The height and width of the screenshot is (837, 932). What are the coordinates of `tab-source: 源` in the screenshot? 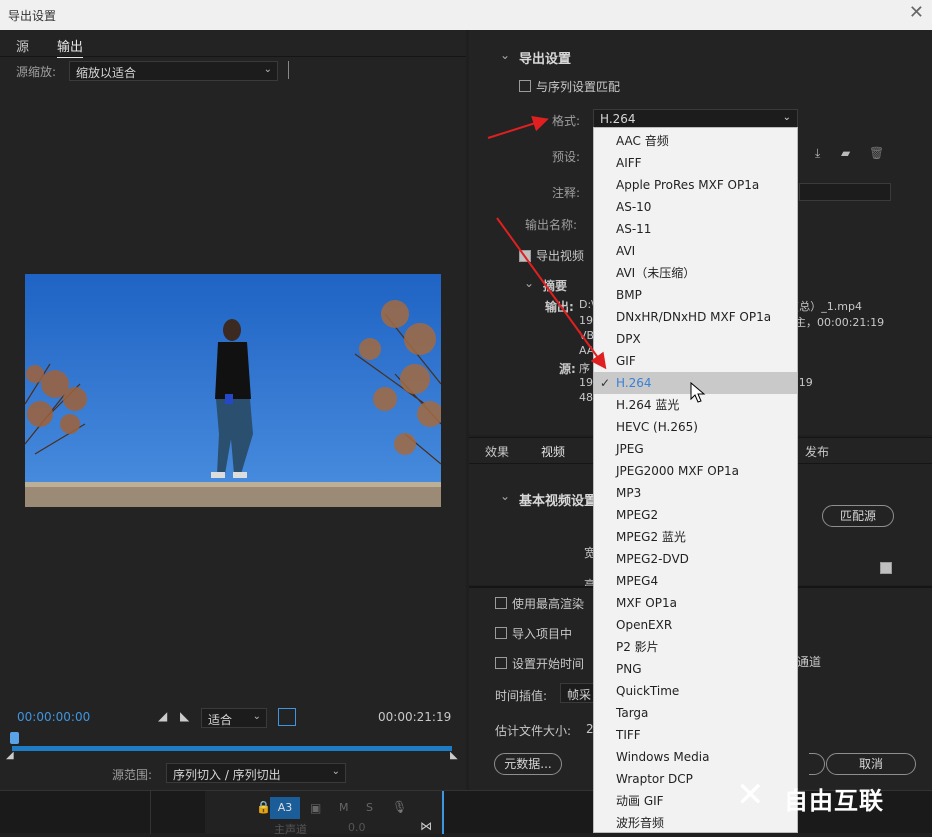 It's located at (22, 45).